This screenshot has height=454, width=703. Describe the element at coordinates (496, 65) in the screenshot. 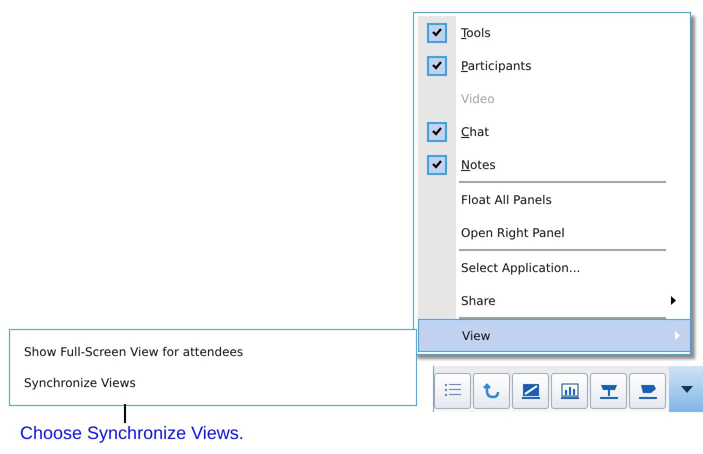

I see `menu-item: Participants` at that location.